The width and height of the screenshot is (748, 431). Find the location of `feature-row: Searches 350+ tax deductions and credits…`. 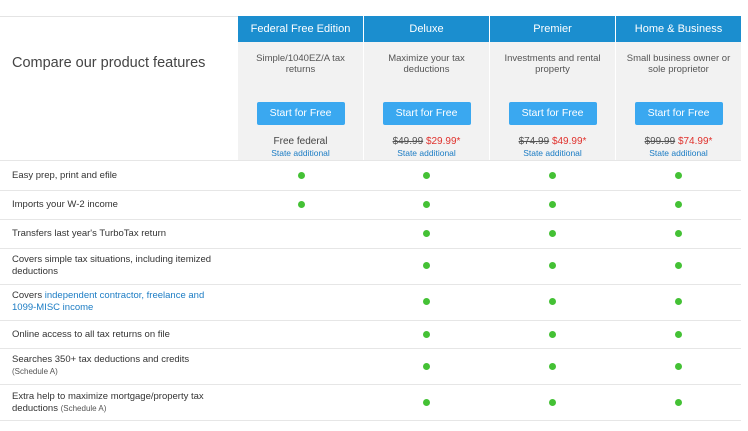

feature-row: Searches 350+ tax deductions and credits… is located at coordinates (370, 366).